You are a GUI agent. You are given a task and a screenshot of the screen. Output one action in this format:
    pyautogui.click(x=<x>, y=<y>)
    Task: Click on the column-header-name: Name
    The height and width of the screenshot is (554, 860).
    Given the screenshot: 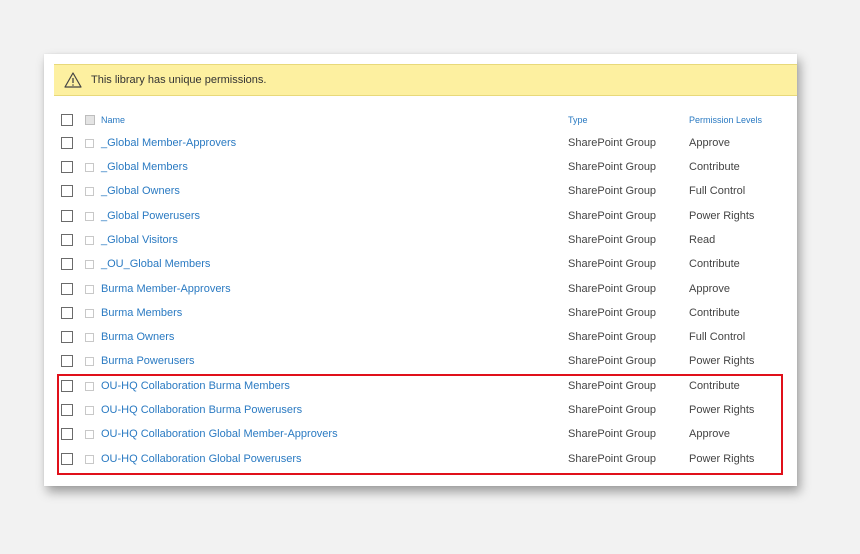 What is the action you would take?
    pyautogui.click(x=113, y=120)
    